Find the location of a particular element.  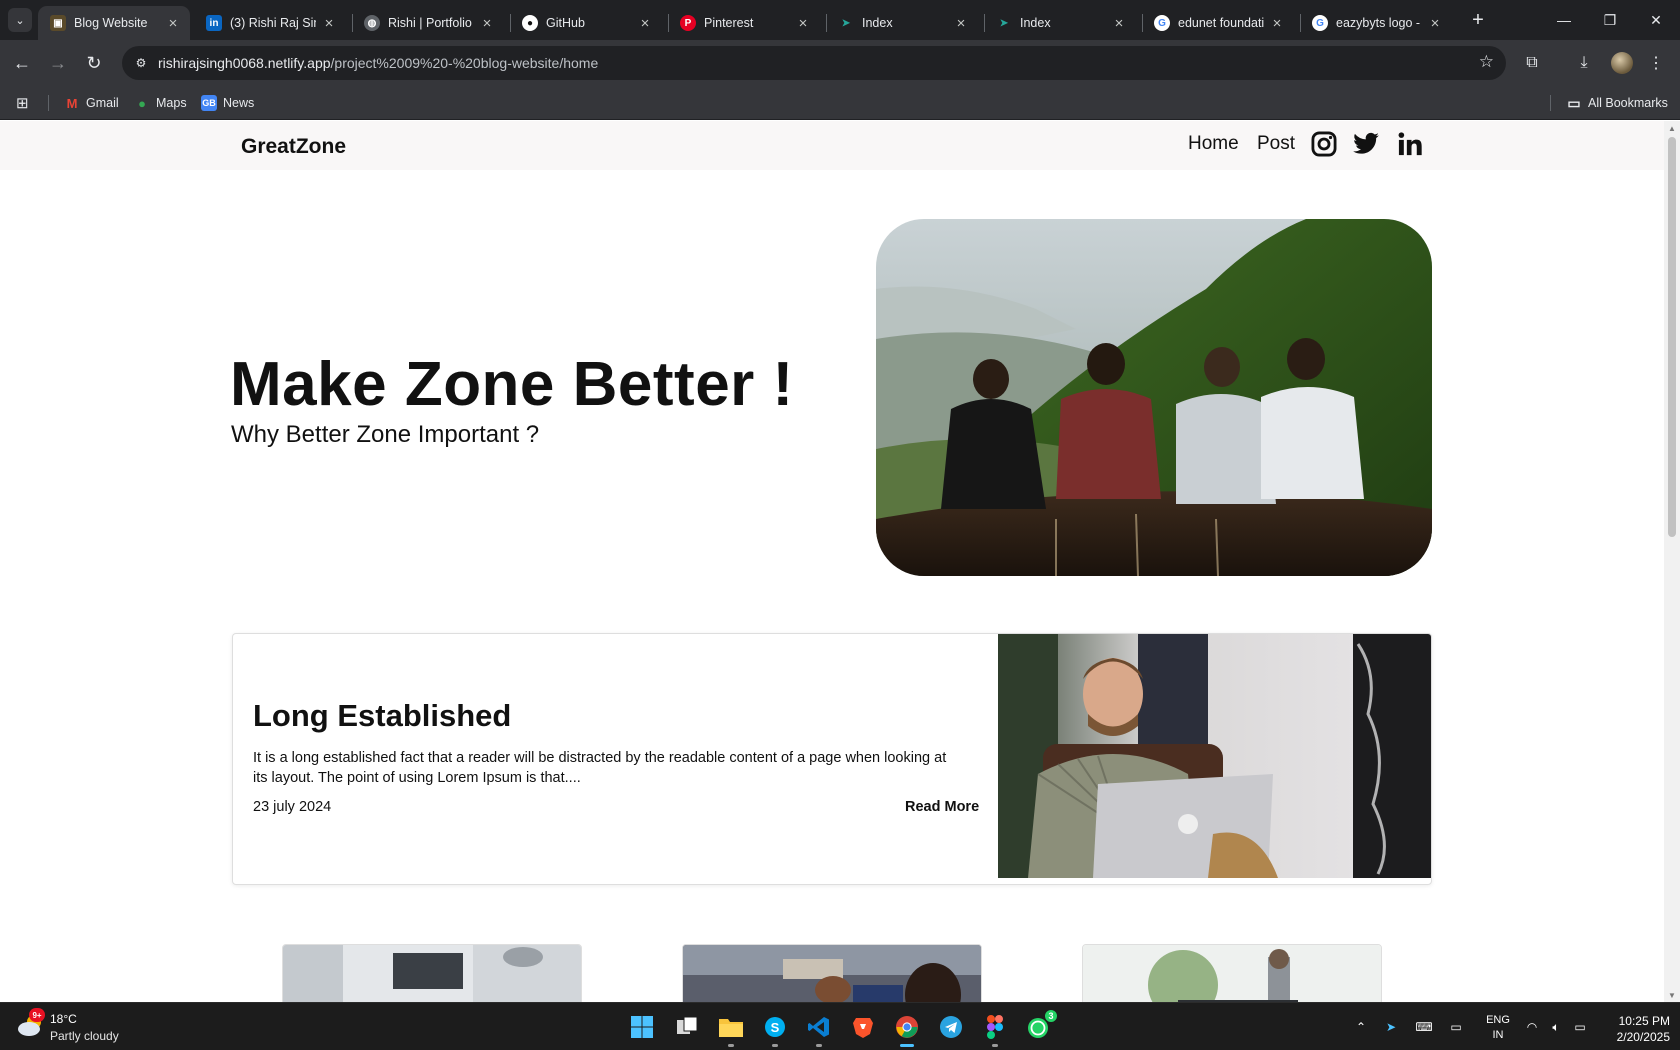

twitter-icon is located at coordinates (1366, 144).